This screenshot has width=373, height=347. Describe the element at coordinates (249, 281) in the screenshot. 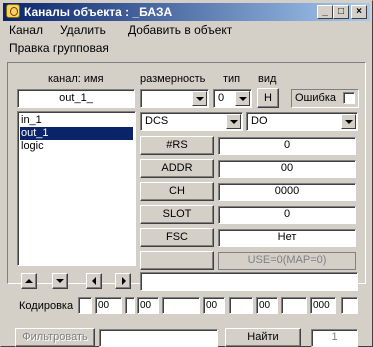

I see `nav-input` at that location.